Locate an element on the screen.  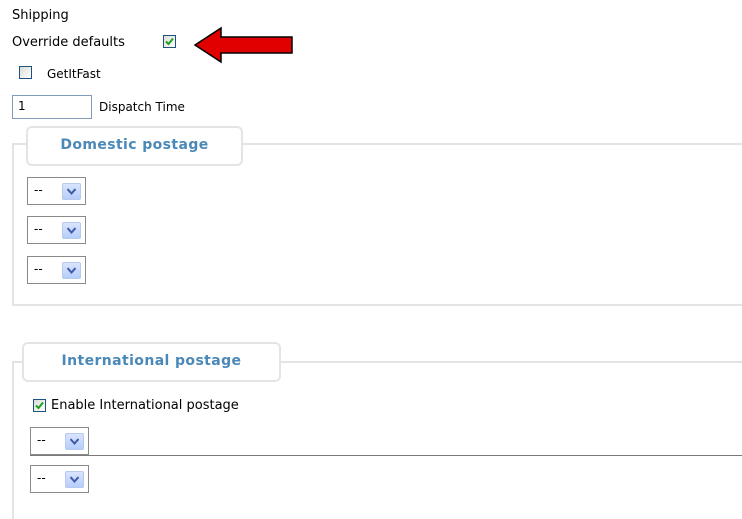
override-defaults-label: Override defaults is located at coordinates (68, 42).